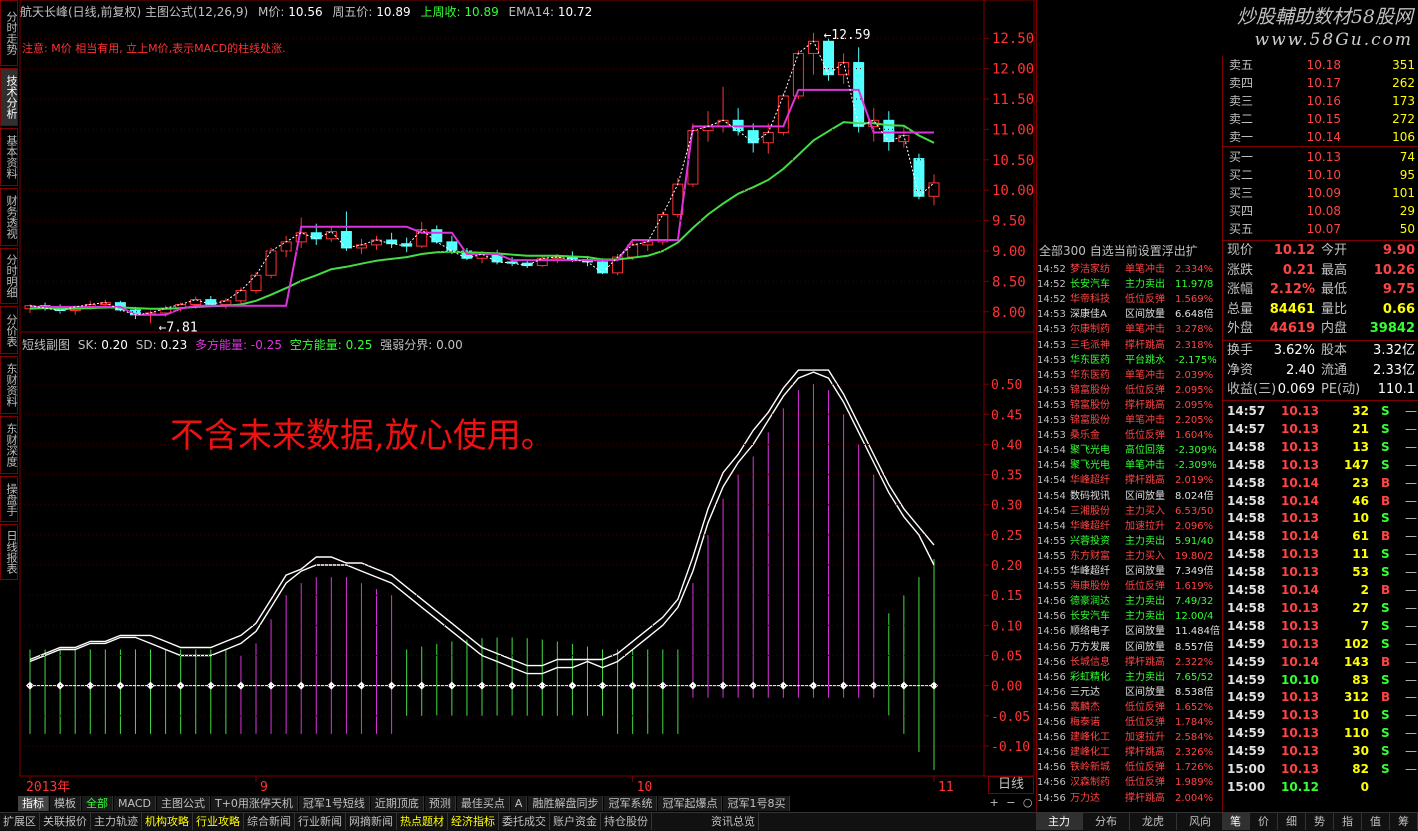 Image resolution: width=1418 pixels, height=831 pixels. Describe the element at coordinates (1130, 450) in the screenshot. I see `scanner-row: 14:54 聚飞光电 高位回落 -2.309%` at that location.